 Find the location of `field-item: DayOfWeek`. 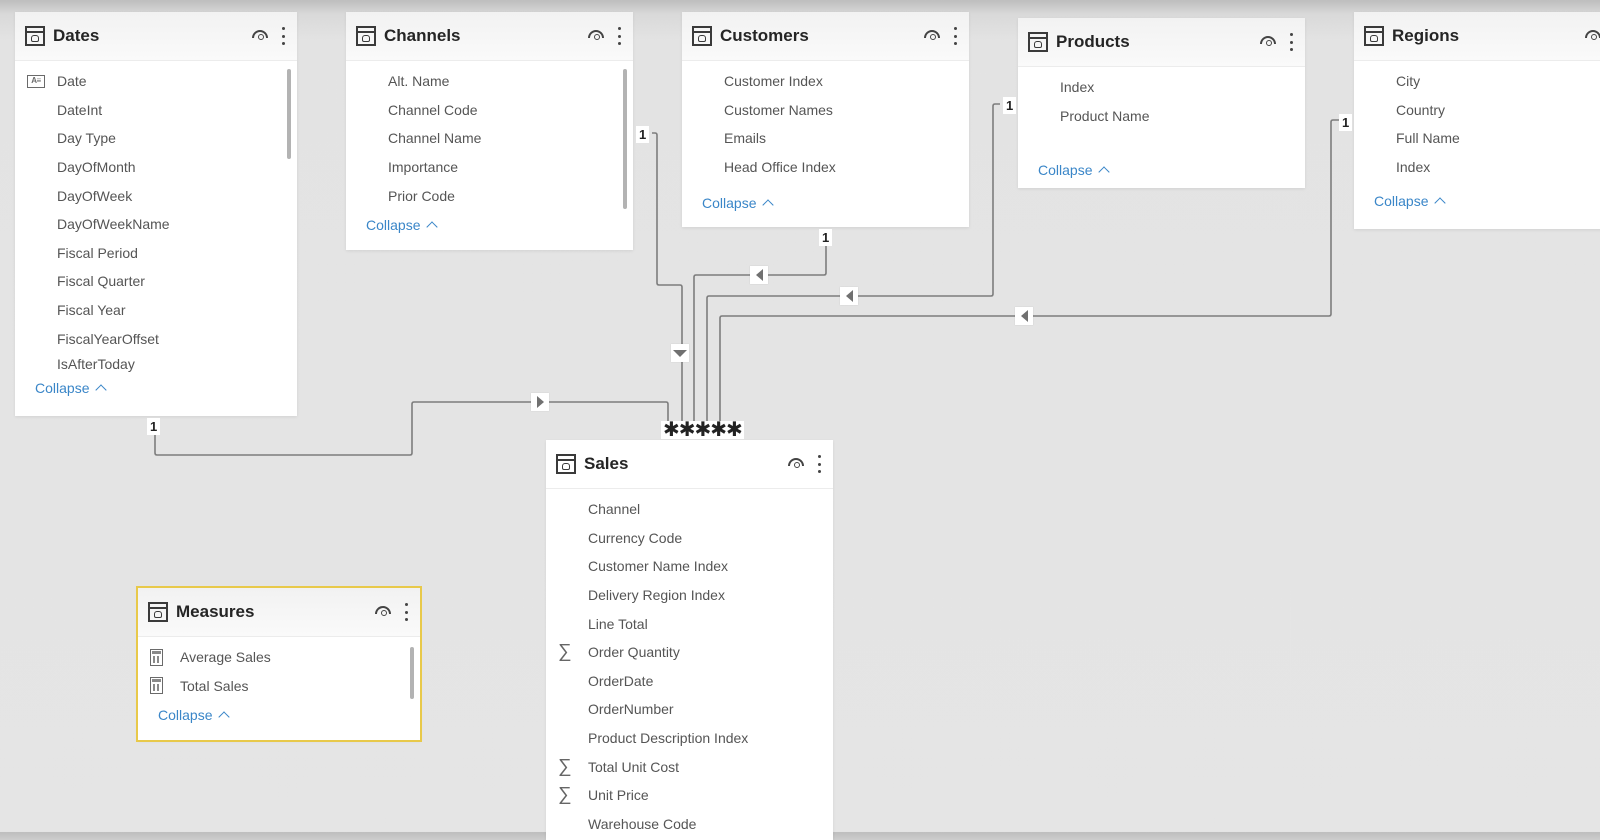

field-item: DayOfWeek is located at coordinates (156, 195).